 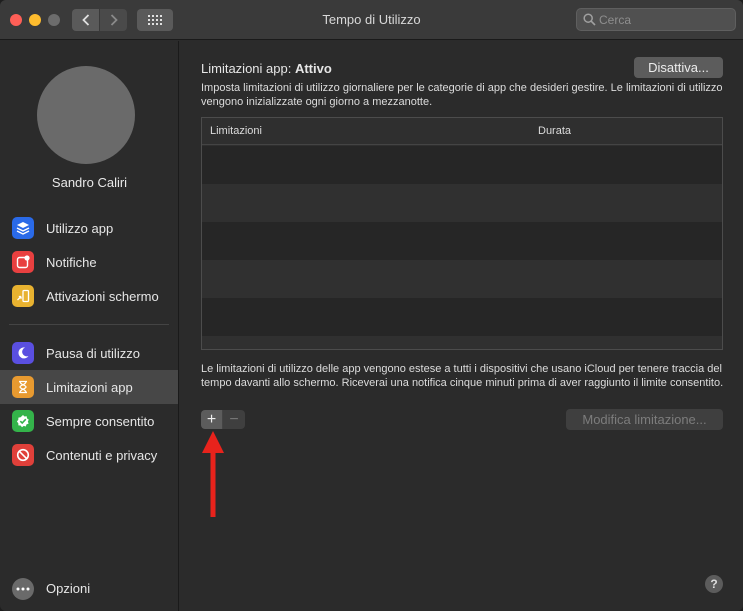 What do you see at coordinates (23, 296) in the screenshot?
I see `pickup-phone-icon` at bounding box center [23, 296].